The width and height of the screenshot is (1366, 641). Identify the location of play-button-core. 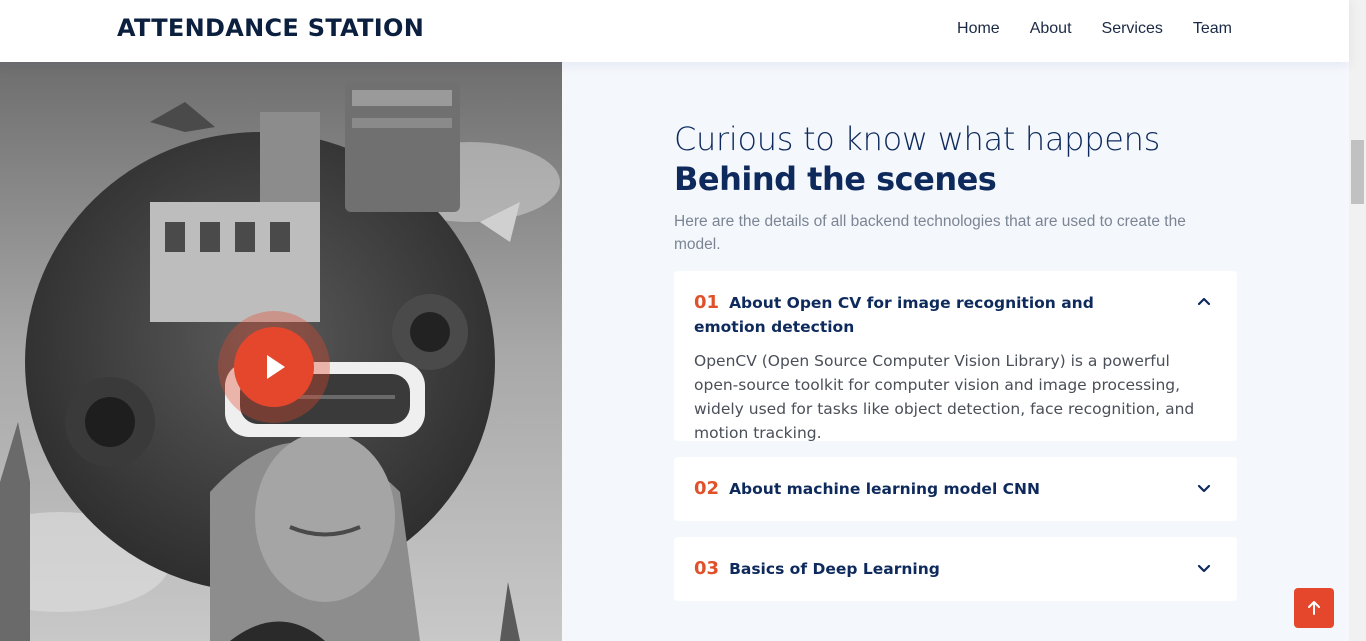
(274, 367).